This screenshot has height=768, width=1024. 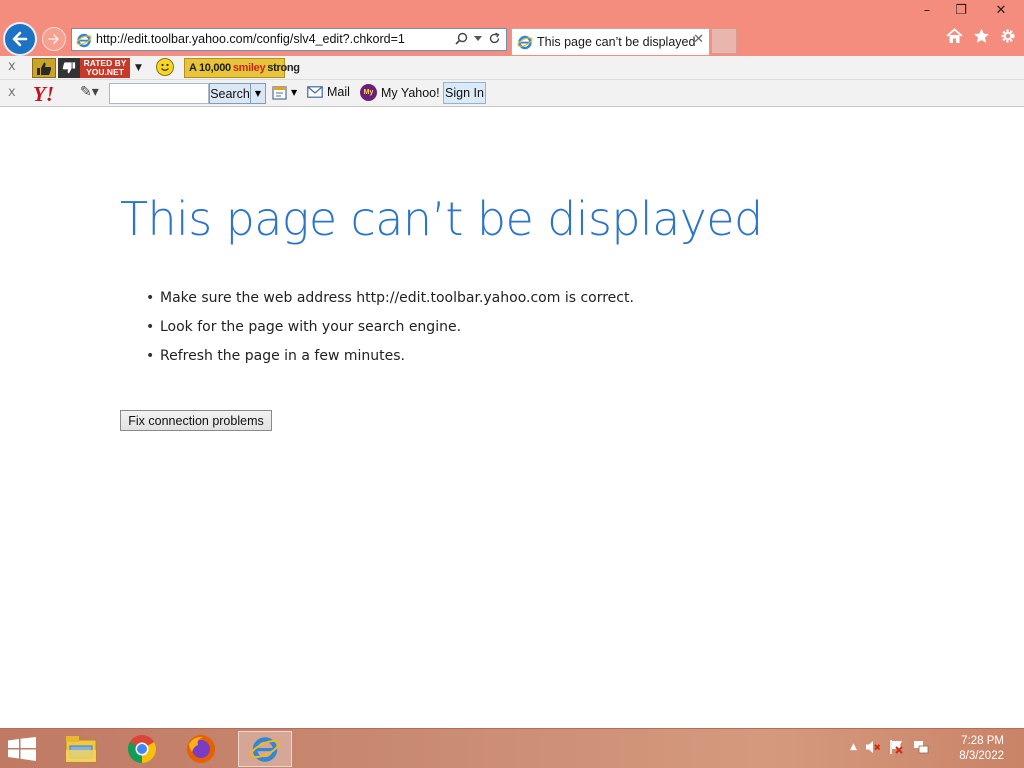 What do you see at coordinates (258, 93) in the screenshot?
I see `search-dropdown-icon: ▼` at bounding box center [258, 93].